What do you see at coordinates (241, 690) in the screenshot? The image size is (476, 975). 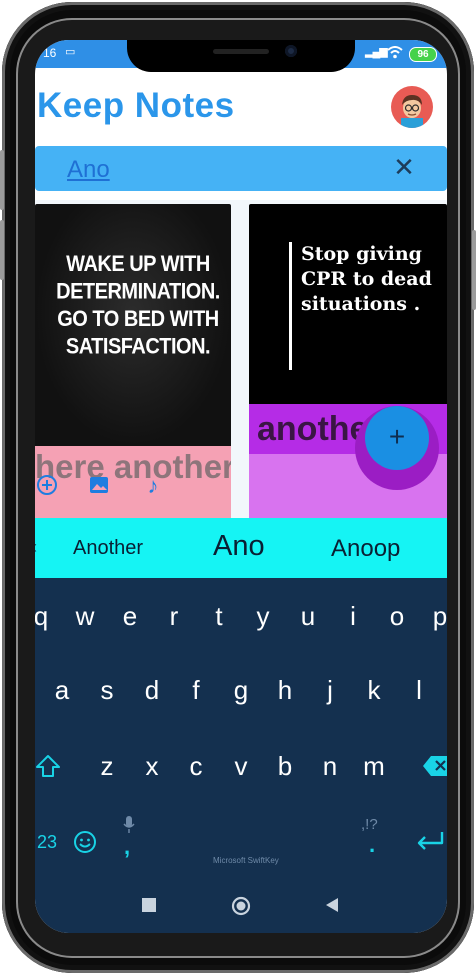 I see `key-g: g` at bounding box center [241, 690].